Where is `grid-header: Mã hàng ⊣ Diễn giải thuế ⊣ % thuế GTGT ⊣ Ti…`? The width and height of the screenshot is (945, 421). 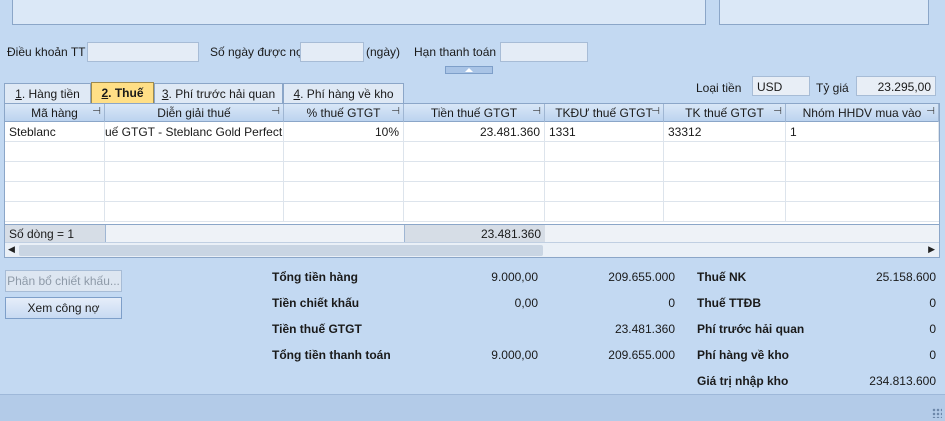 grid-header: Mã hàng ⊣ Diễn giải thuế ⊣ % thuế GTGT ⊣ Ti… is located at coordinates (472, 113).